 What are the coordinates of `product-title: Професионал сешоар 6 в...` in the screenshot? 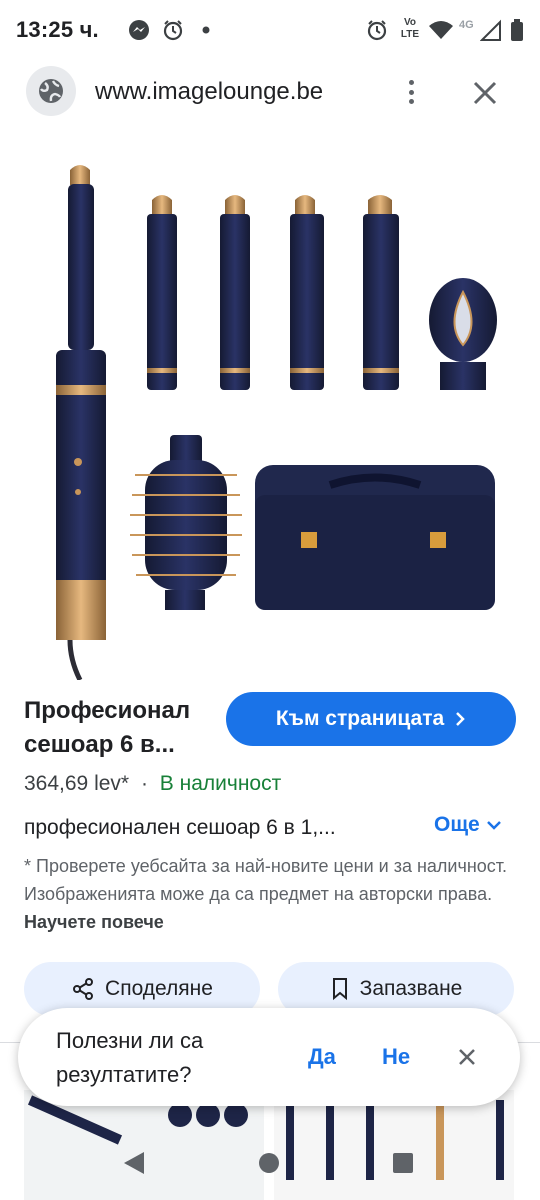 It's located at (114, 728).